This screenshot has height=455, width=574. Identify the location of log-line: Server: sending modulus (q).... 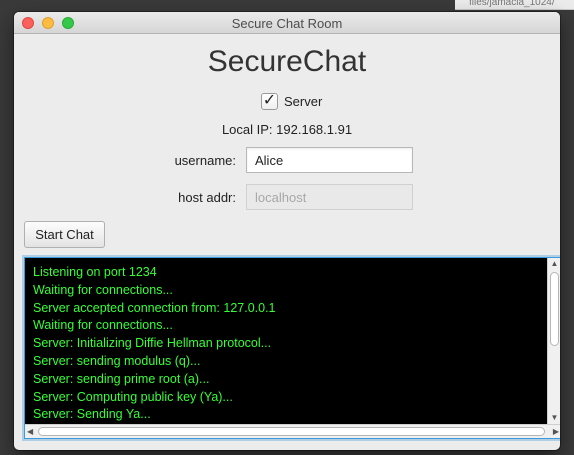
(117, 360).